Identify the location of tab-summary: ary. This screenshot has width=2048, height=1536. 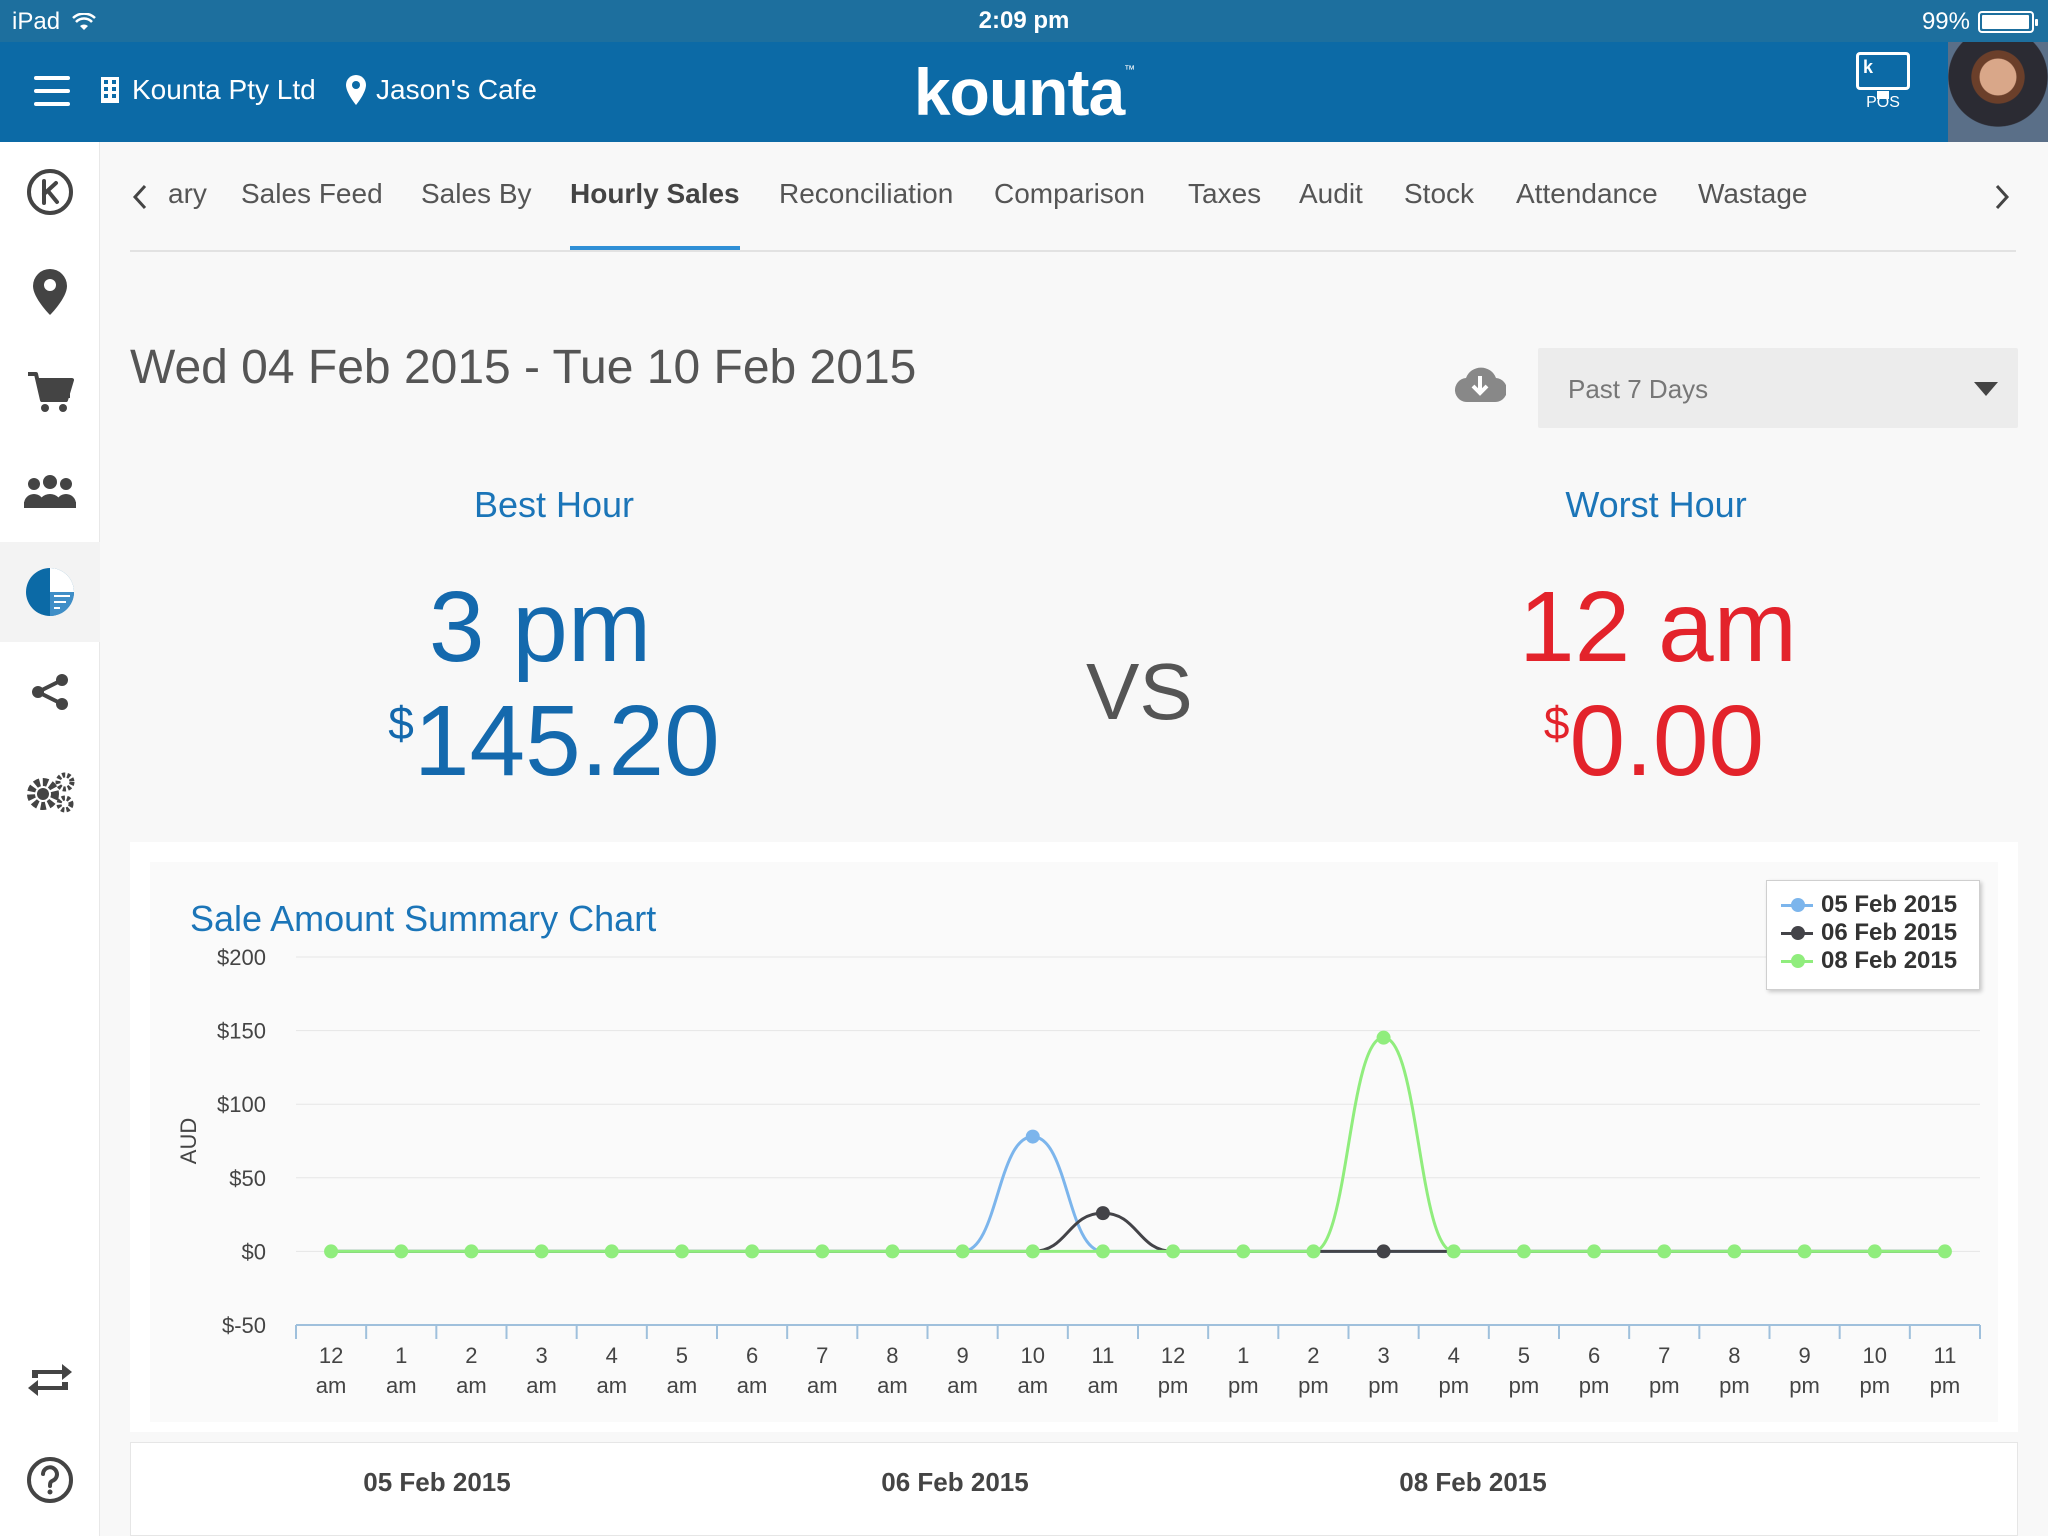
(187, 194).